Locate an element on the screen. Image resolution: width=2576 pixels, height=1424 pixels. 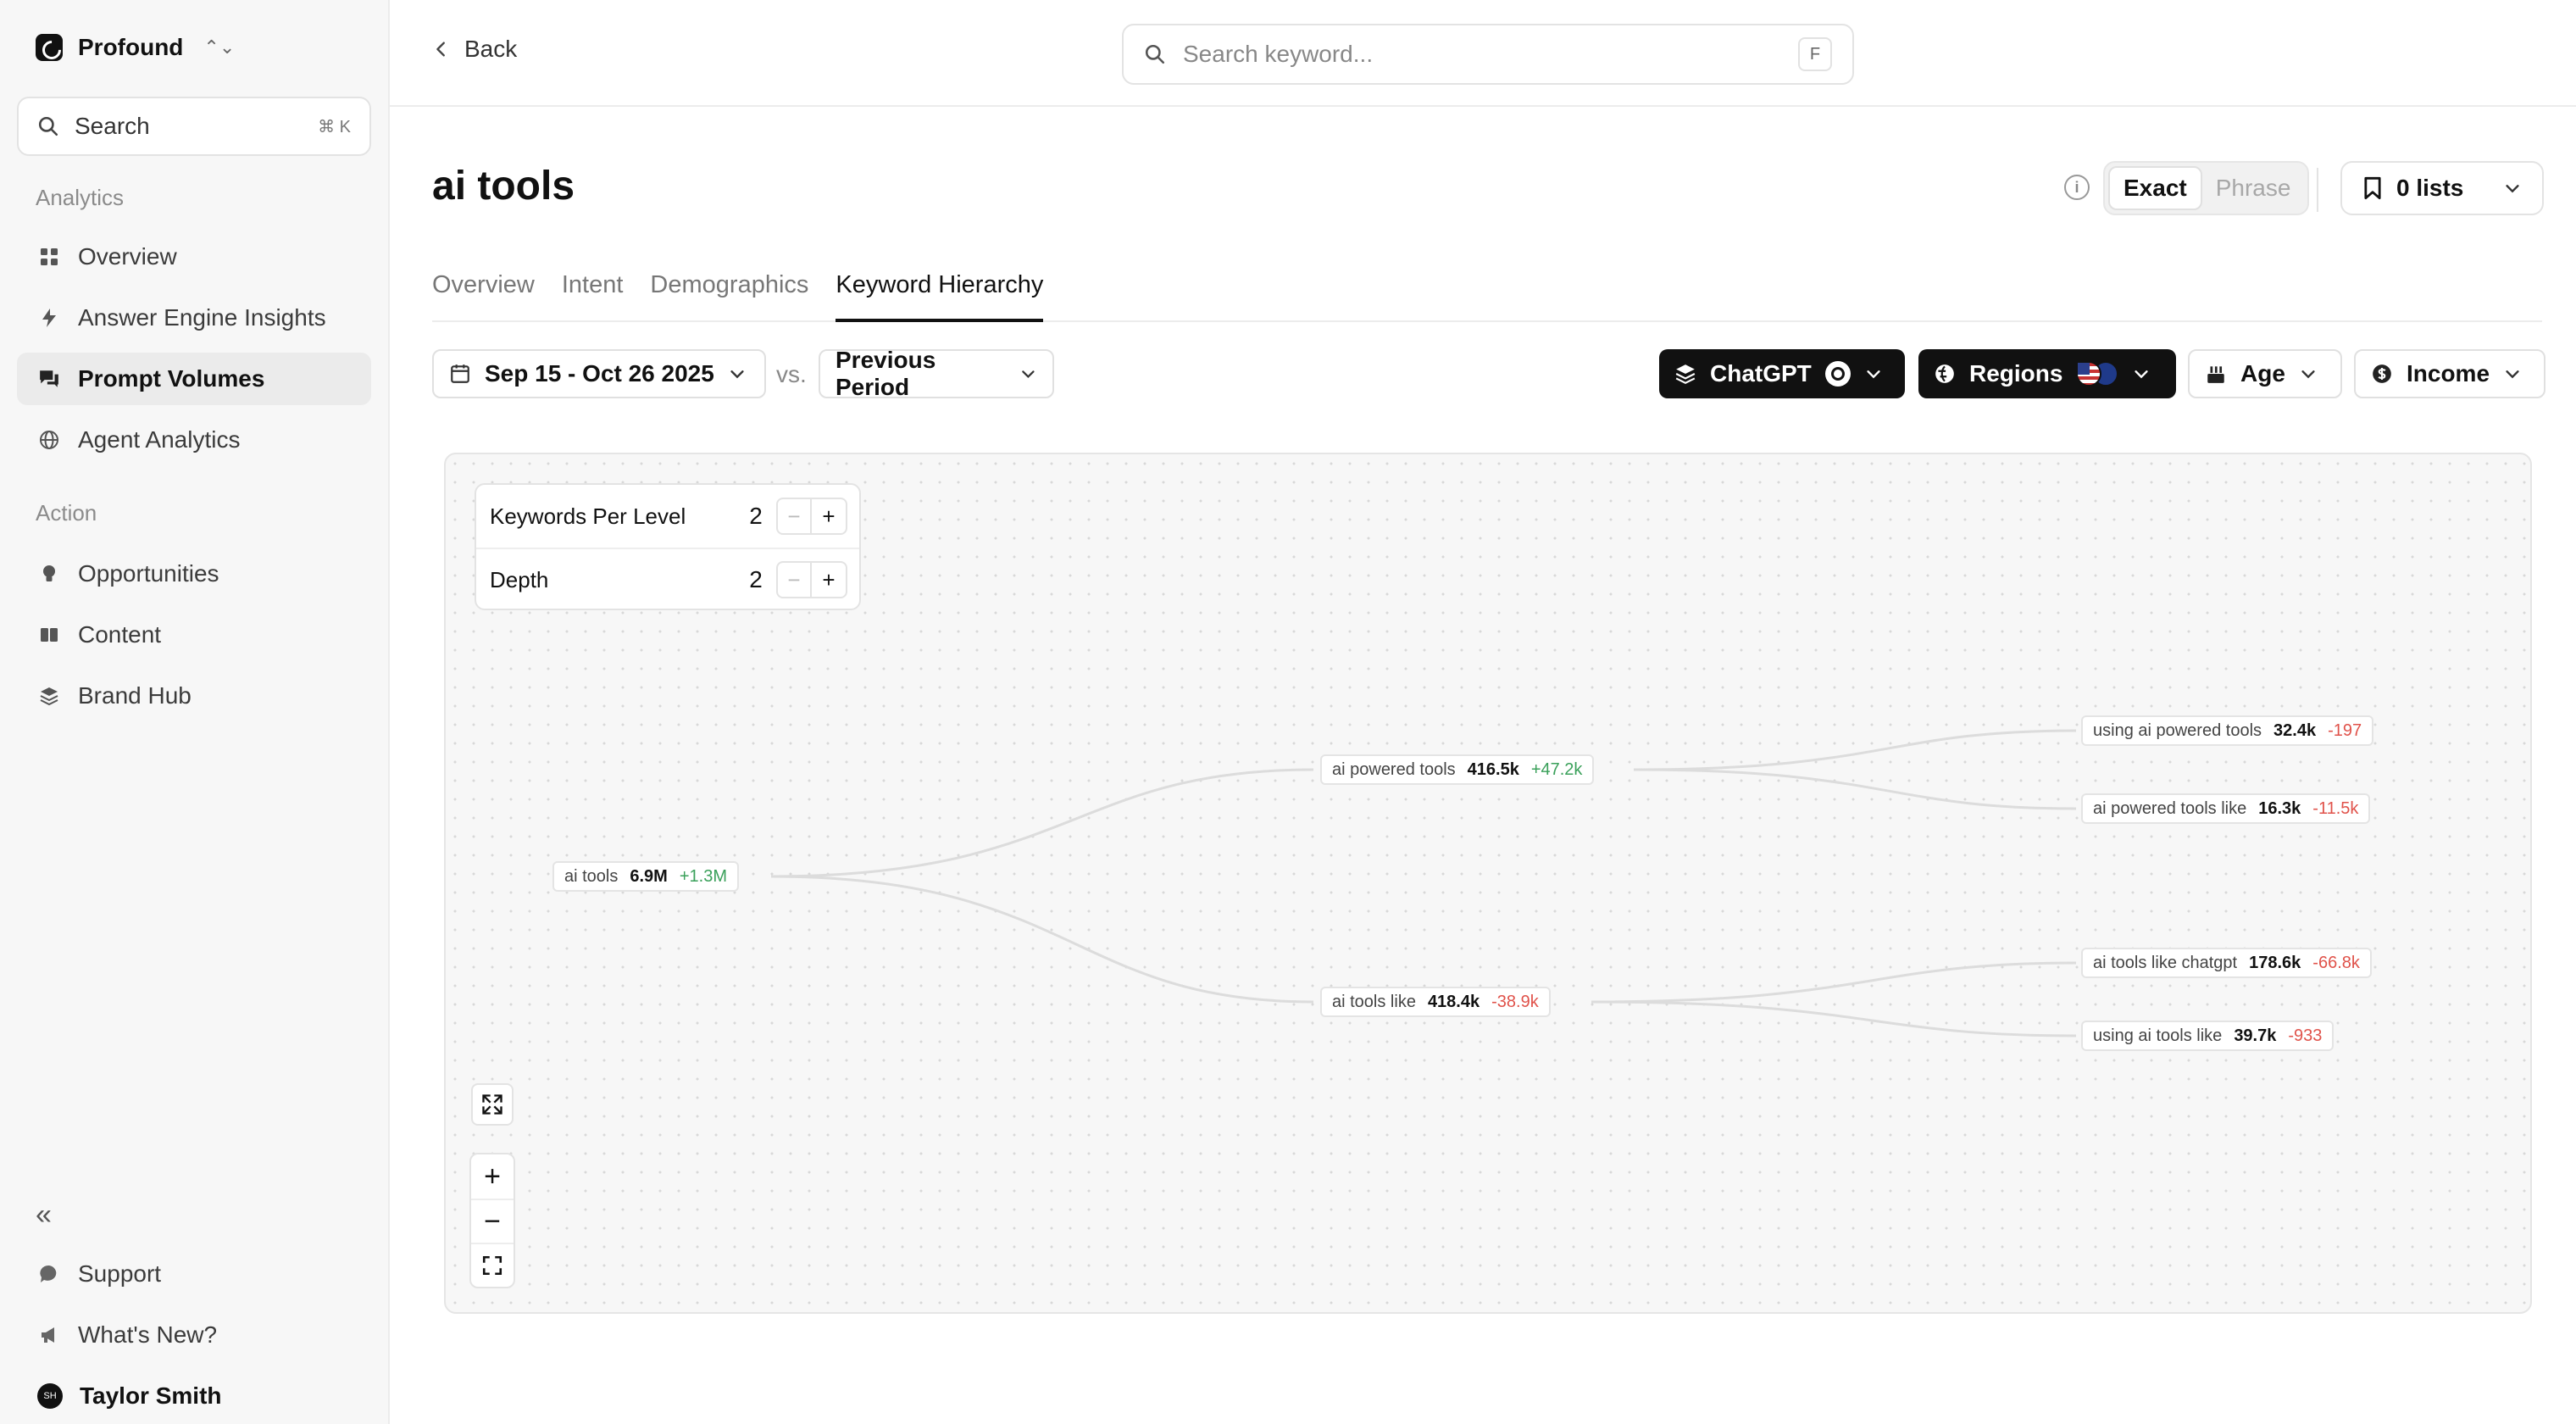
workspace-switcher: Profound ⌃⌄ is located at coordinates (135, 47).